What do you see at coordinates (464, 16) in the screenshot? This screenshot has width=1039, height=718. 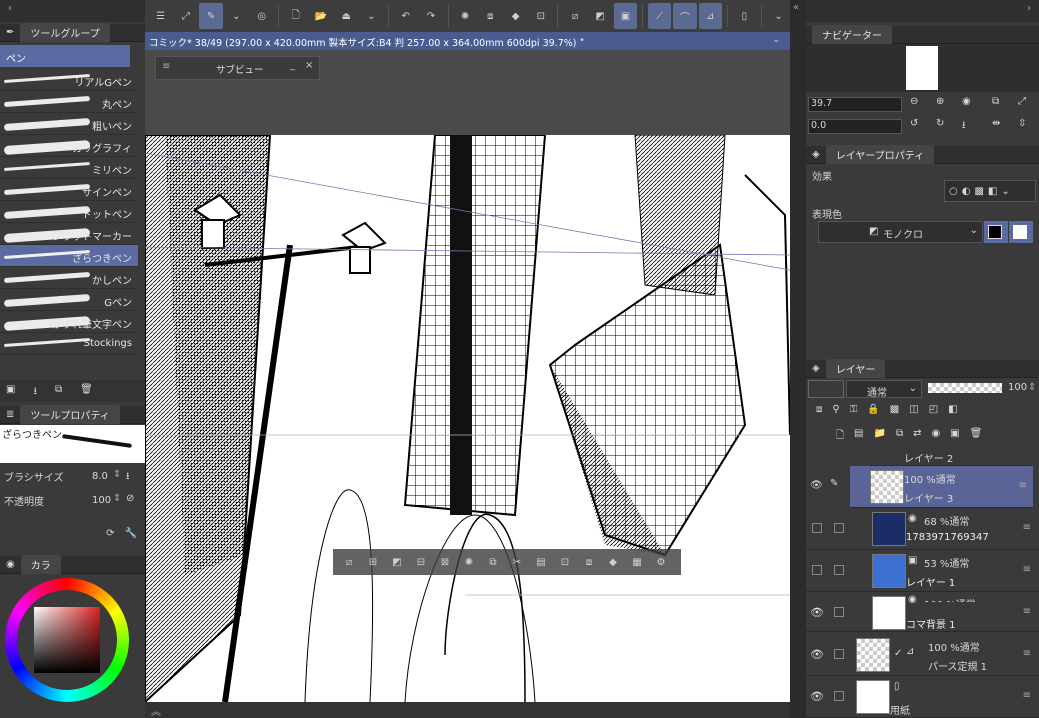 I see `loading-icon: ✺` at bounding box center [464, 16].